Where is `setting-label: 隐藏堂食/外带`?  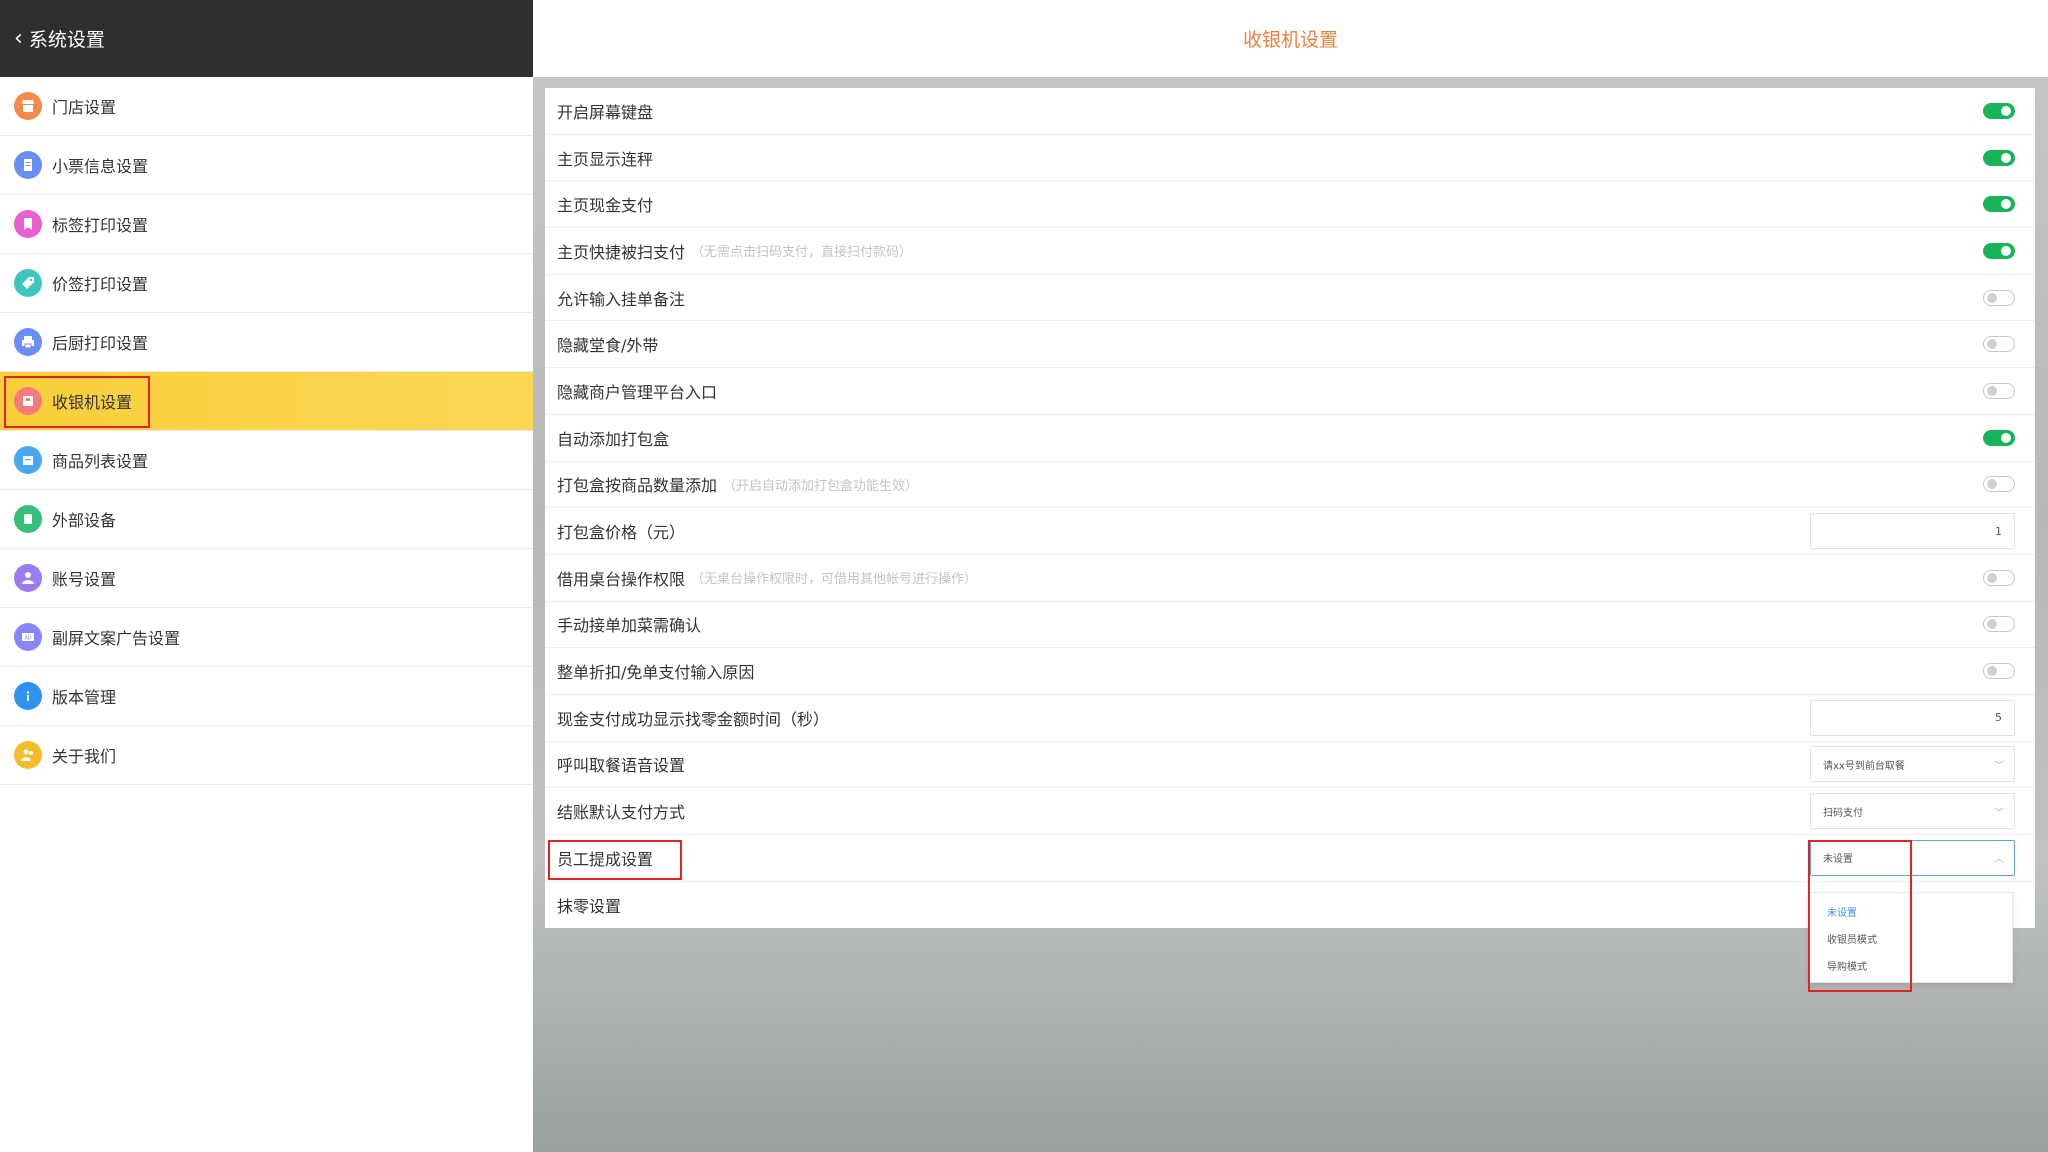 setting-label: 隐藏堂食/外带 is located at coordinates (608, 346).